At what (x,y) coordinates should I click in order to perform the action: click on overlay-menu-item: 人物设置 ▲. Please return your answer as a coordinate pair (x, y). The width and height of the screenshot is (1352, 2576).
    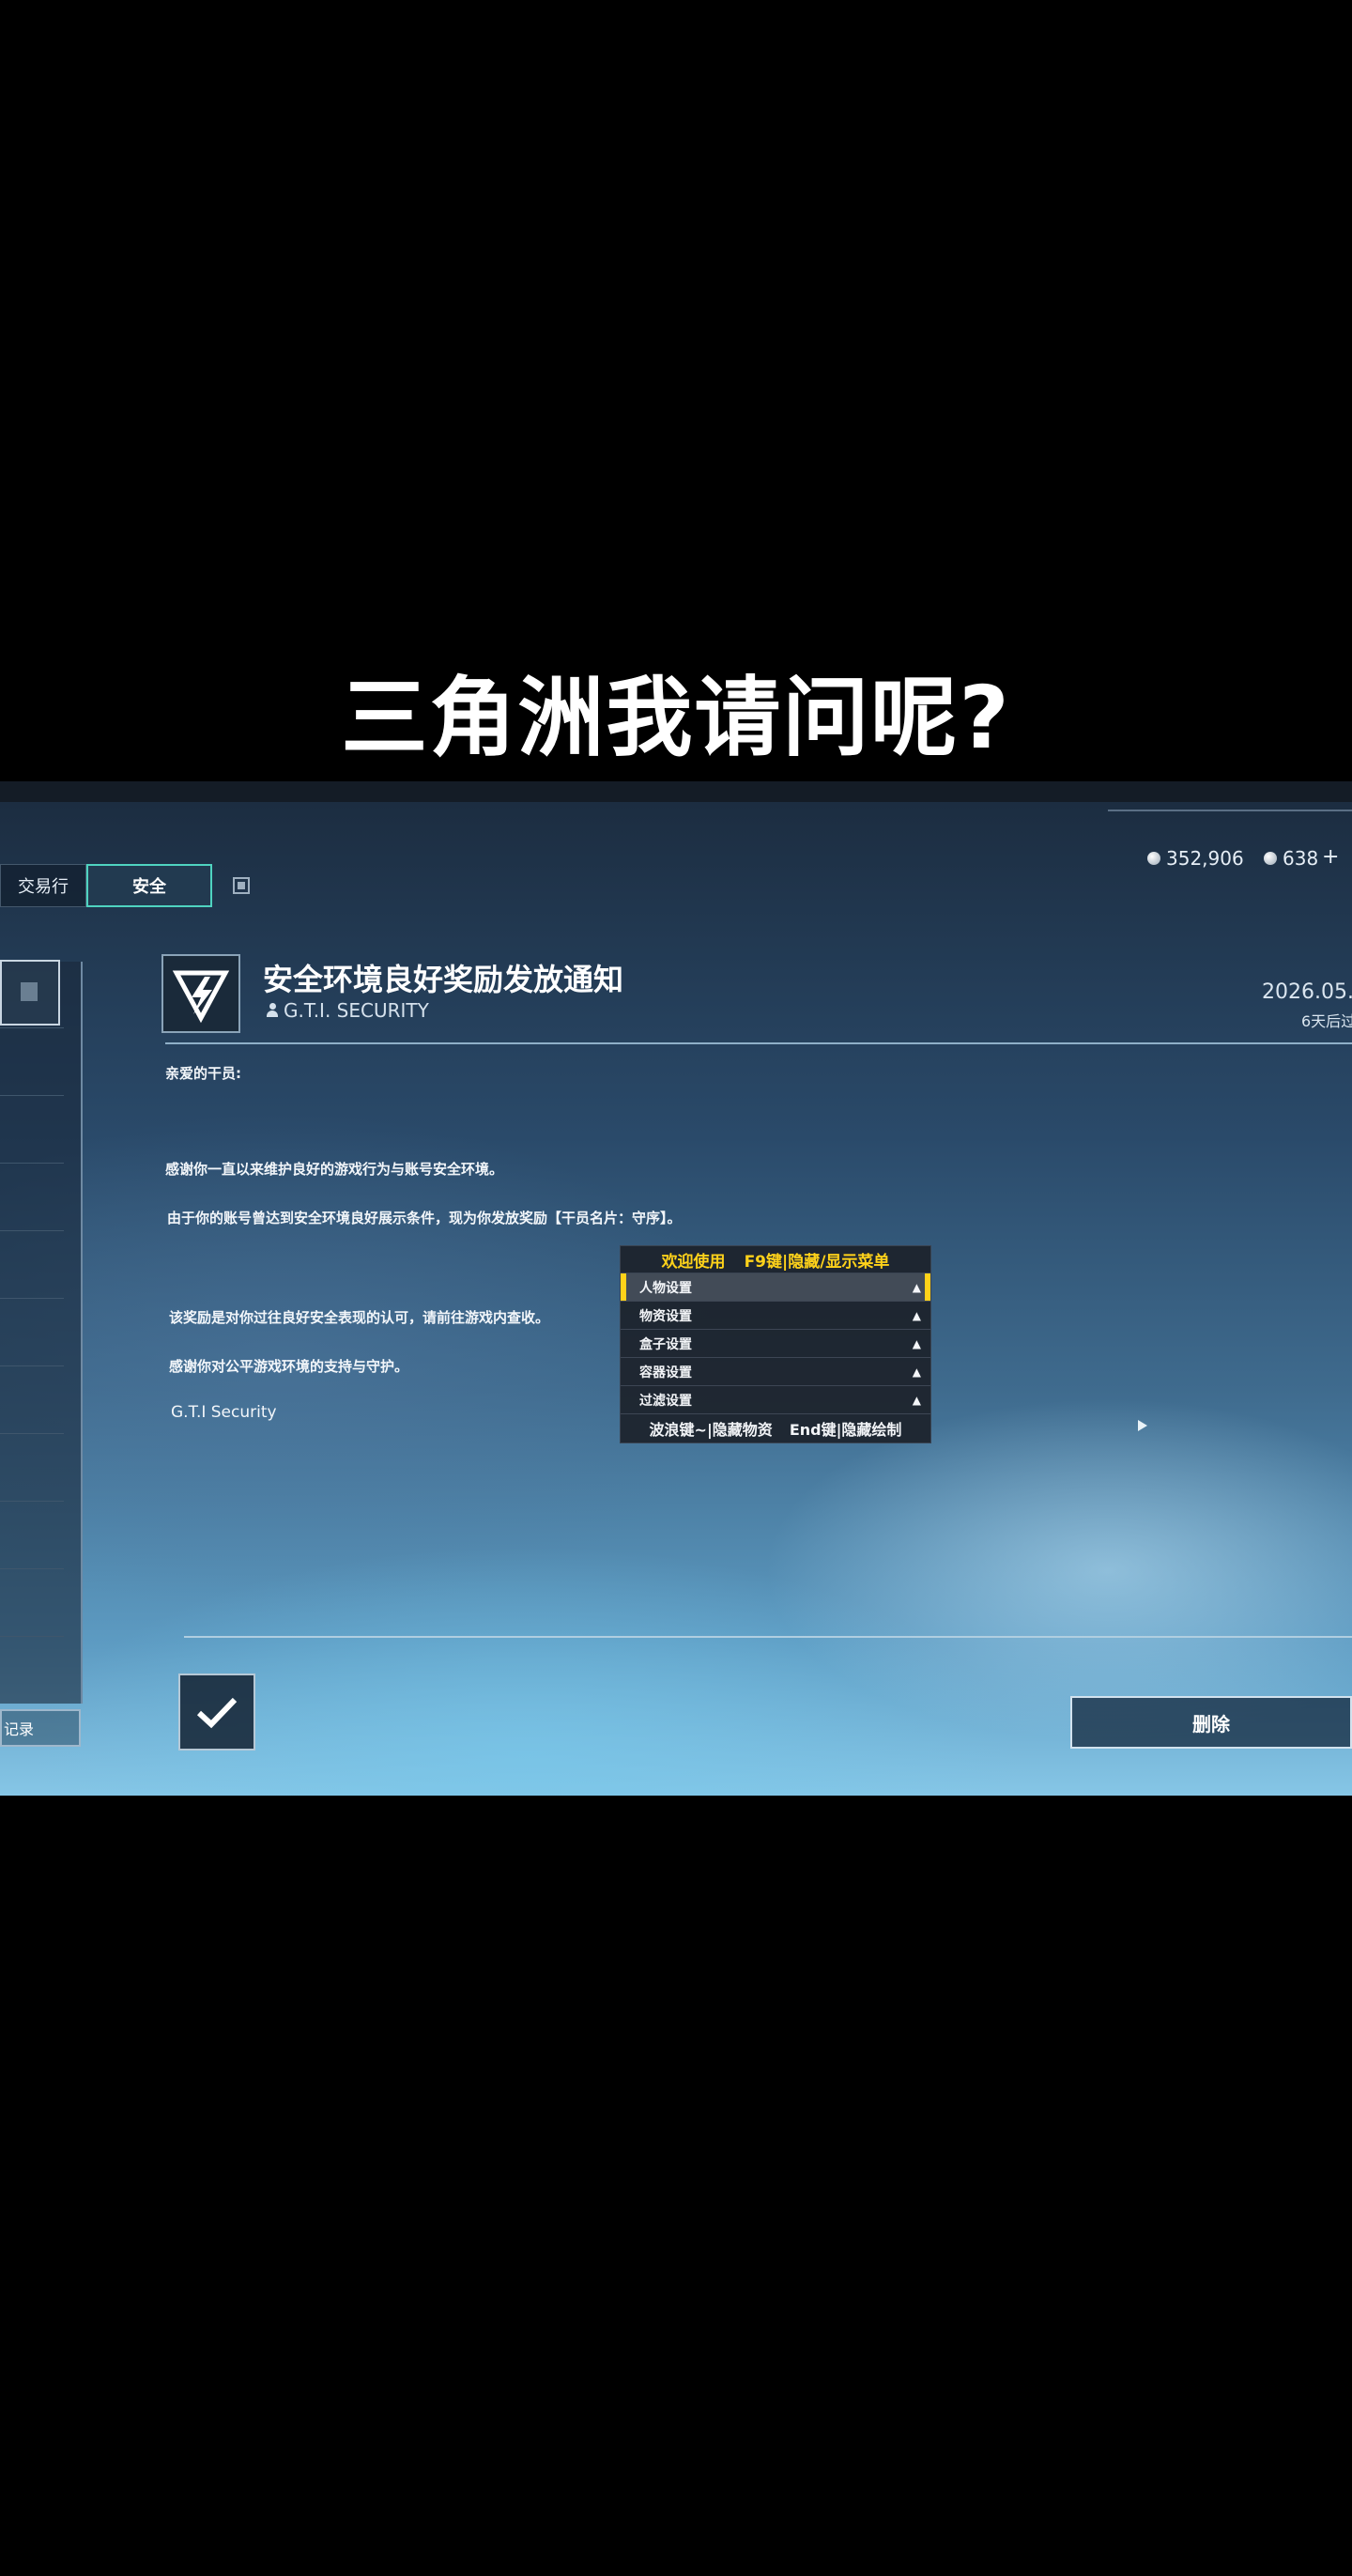
    Looking at the image, I should click on (775, 1287).